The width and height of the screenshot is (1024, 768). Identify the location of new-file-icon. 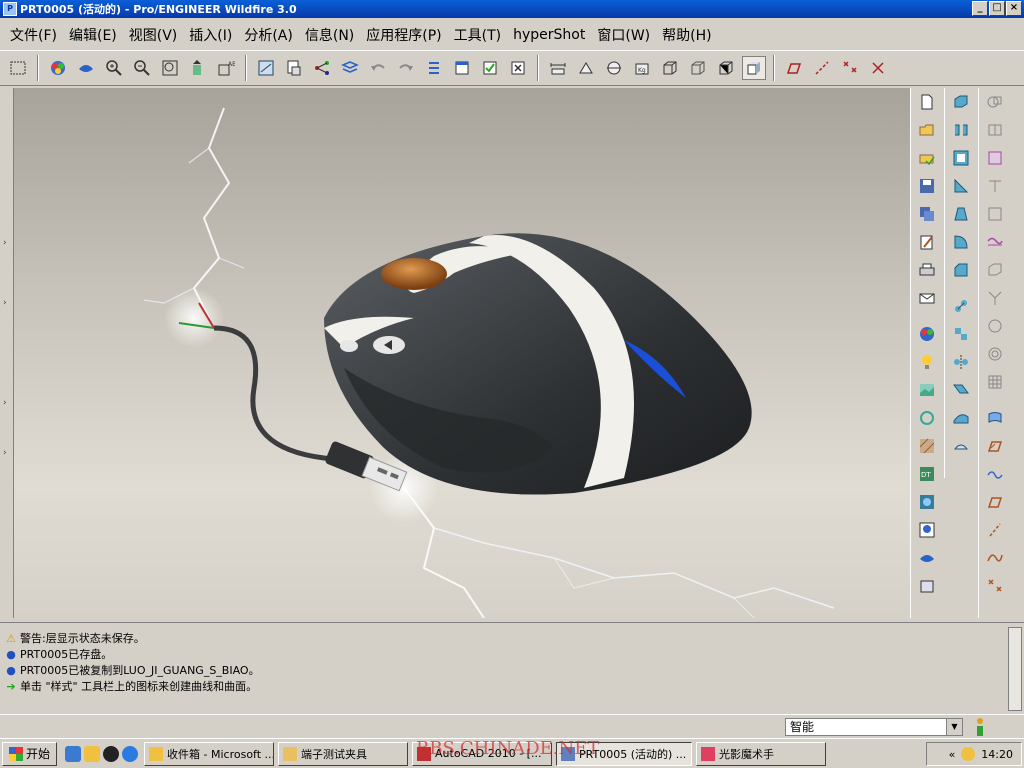
(927, 102).